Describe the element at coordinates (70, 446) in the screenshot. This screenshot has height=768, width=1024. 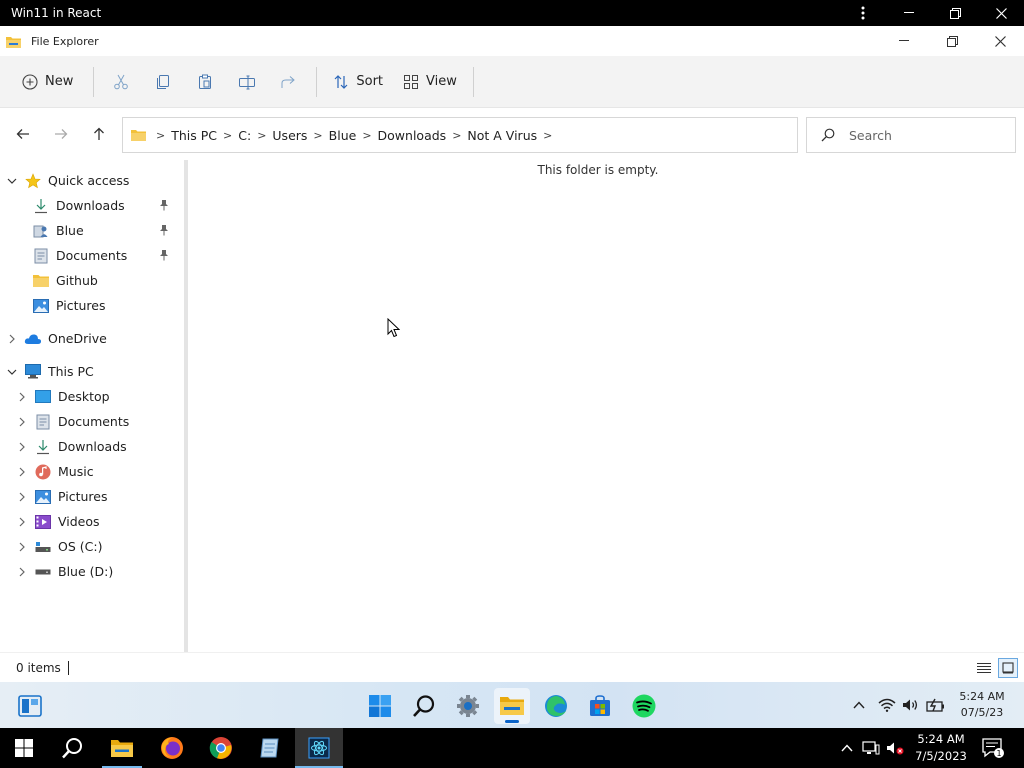
I see `sidebar-item-downloads-pc: Downloads` at that location.